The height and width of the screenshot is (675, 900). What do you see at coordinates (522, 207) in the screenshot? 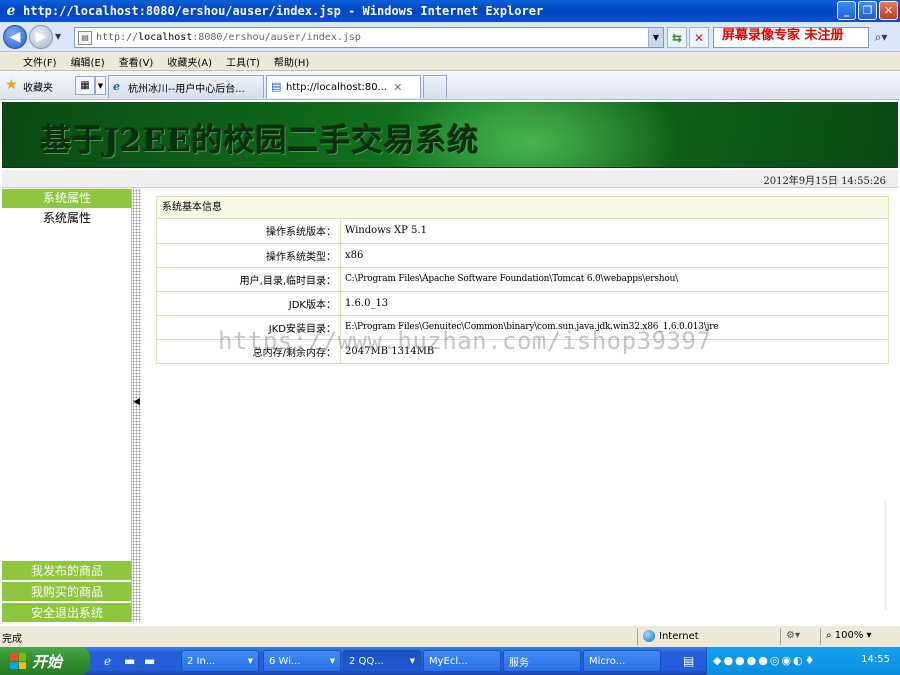
I see `system-info-header: 系统基本信息` at bounding box center [522, 207].